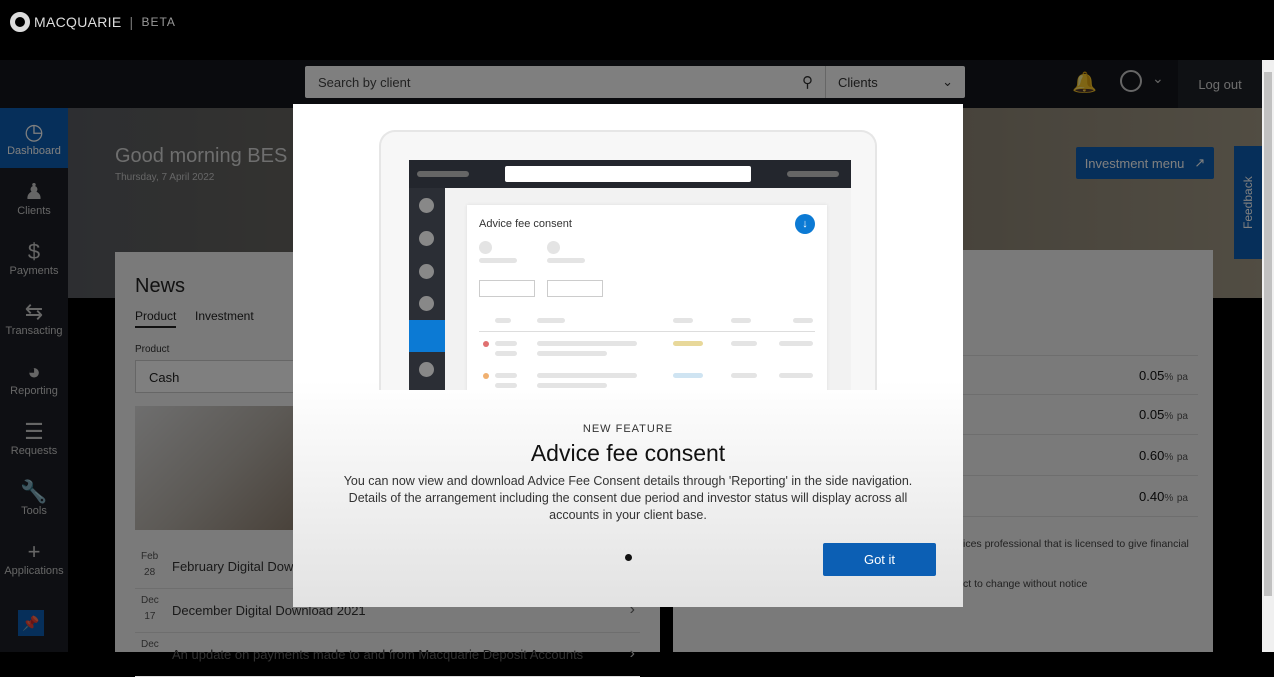 This screenshot has width=1274, height=677. I want to click on modal-title: Advice fee consent, so click(628, 453).